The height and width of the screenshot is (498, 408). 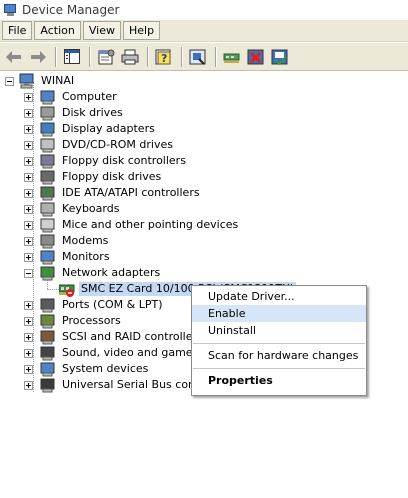 I want to click on show-hide-tree-button, so click(x=72, y=57).